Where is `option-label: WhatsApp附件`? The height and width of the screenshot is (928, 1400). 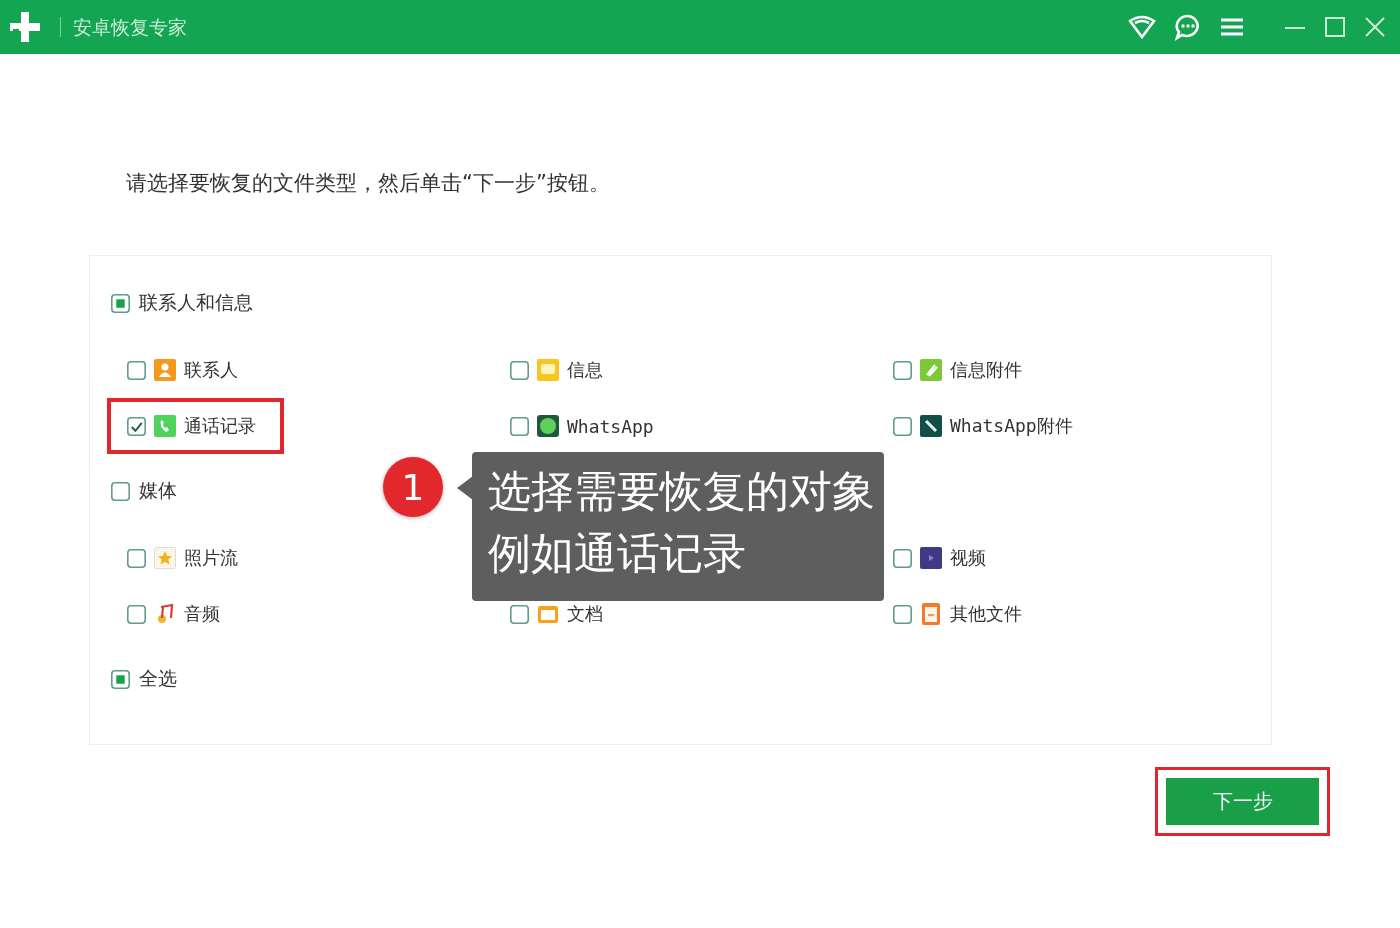 option-label: WhatsApp附件 is located at coordinates (1011, 426).